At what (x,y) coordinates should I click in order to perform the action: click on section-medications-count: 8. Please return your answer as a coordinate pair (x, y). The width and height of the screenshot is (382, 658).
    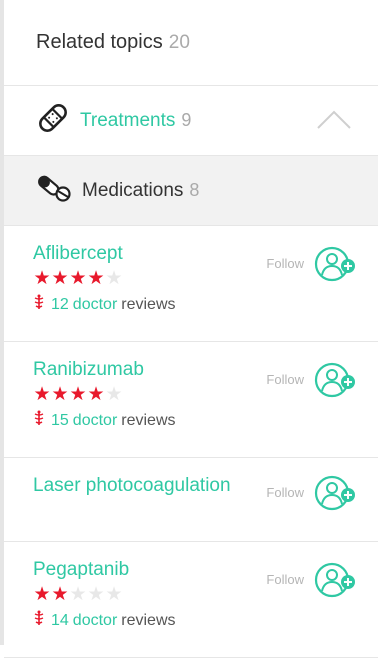
    Looking at the image, I should click on (194, 190).